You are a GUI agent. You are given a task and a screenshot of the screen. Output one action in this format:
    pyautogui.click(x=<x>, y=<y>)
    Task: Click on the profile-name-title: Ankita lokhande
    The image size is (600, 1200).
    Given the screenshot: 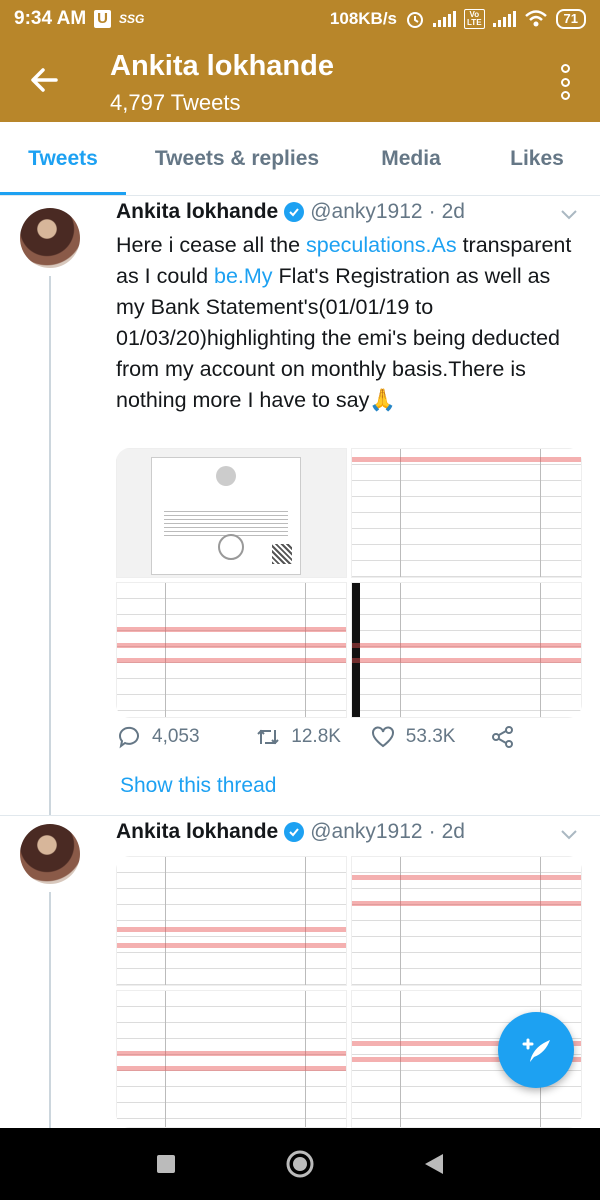 What is the action you would take?
    pyautogui.click(x=222, y=66)
    